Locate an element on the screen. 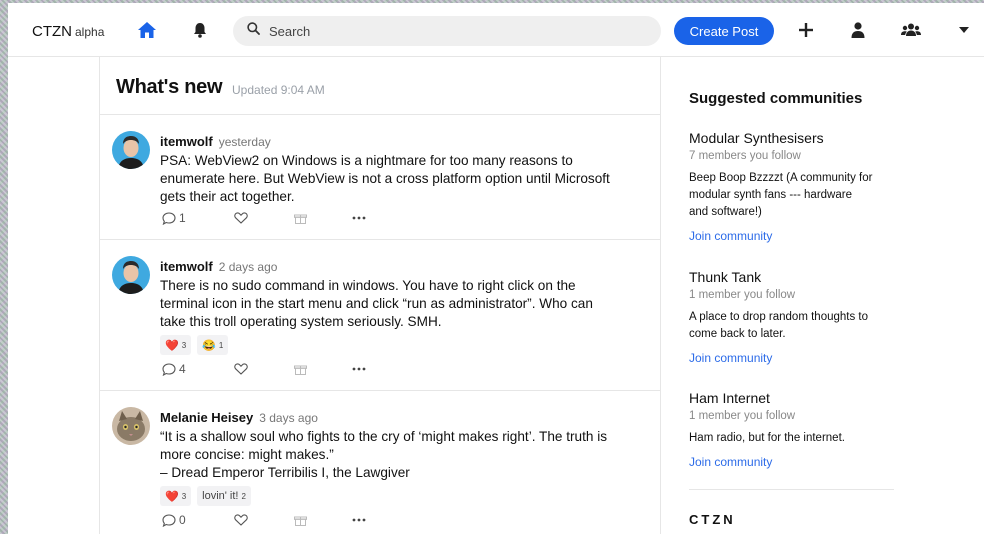 The image size is (984, 534). post-time: 2 days ago is located at coordinates (248, 267).